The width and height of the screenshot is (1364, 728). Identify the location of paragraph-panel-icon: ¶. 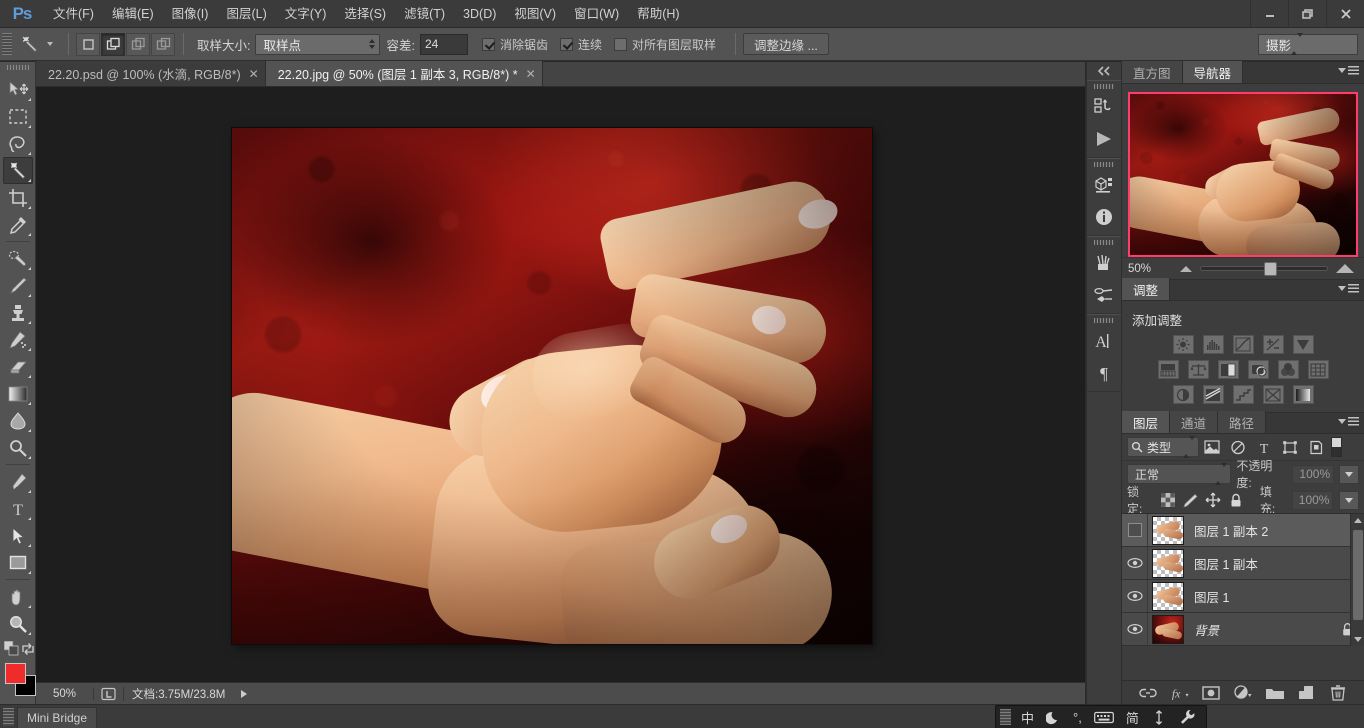
(1104, 373).